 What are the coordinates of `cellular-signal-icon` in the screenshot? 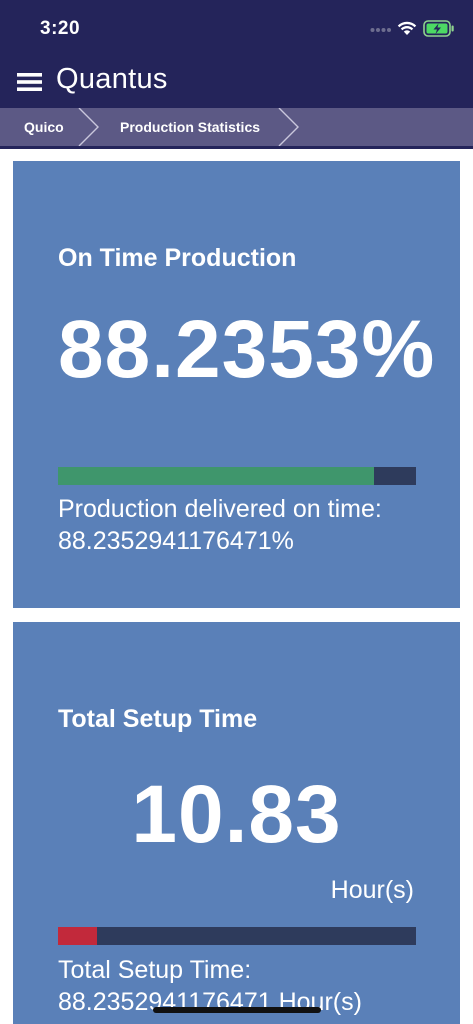 It's located at (380, 30).